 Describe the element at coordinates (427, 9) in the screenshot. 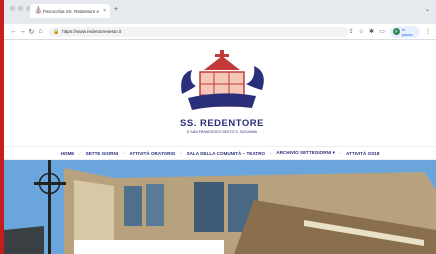

I see `tab-search-chevron-icon: ⌄` at that location.